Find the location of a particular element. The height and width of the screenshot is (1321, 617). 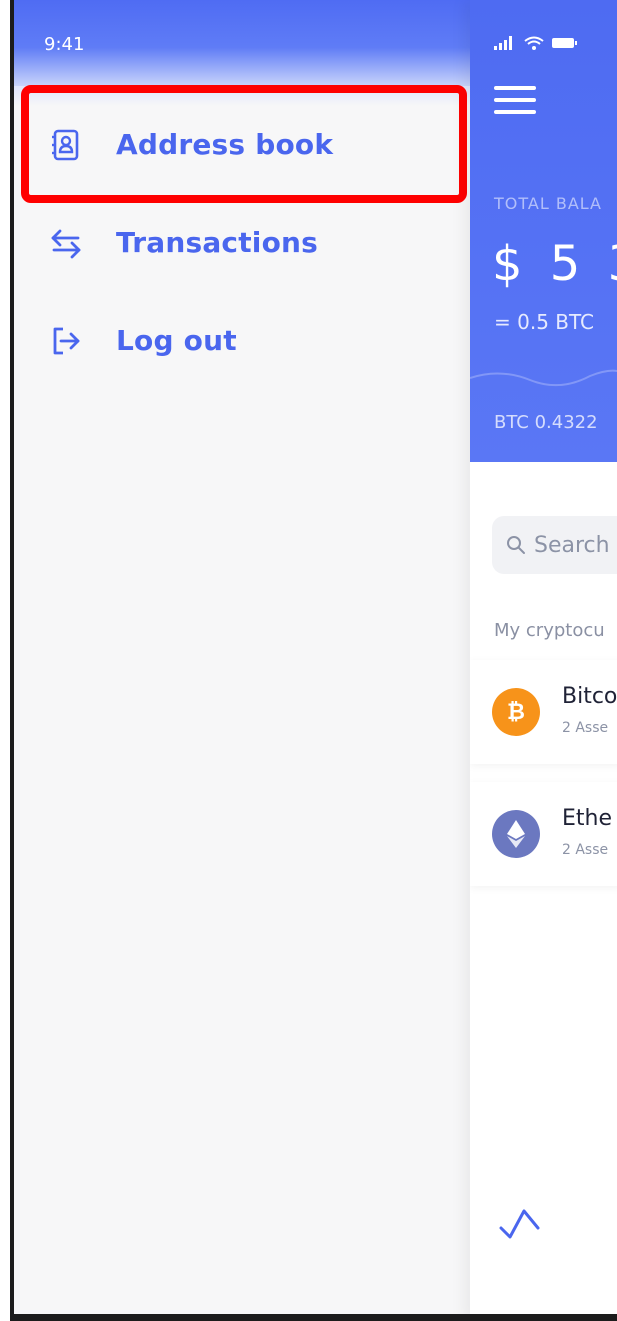

total-balance-label: TOTAL BALA is located at coordinates (548, 203).